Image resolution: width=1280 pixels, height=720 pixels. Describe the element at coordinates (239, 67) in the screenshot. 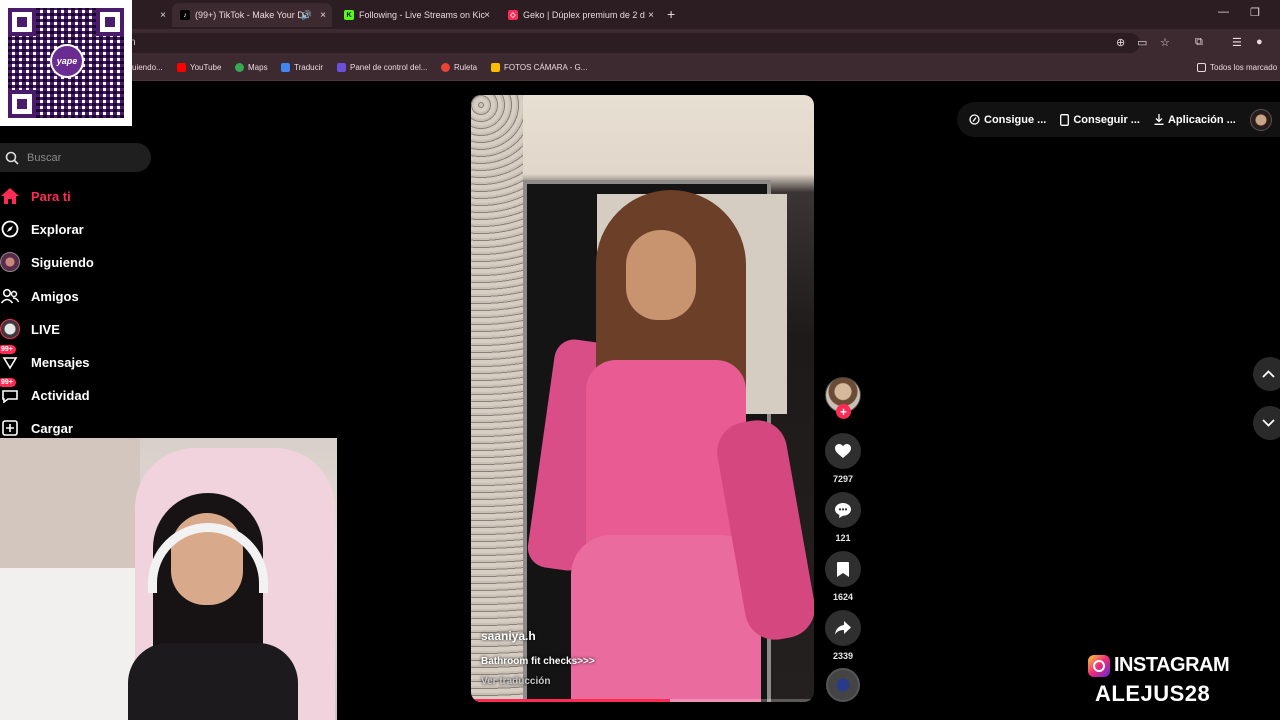

I see `maps-icon` at that location.